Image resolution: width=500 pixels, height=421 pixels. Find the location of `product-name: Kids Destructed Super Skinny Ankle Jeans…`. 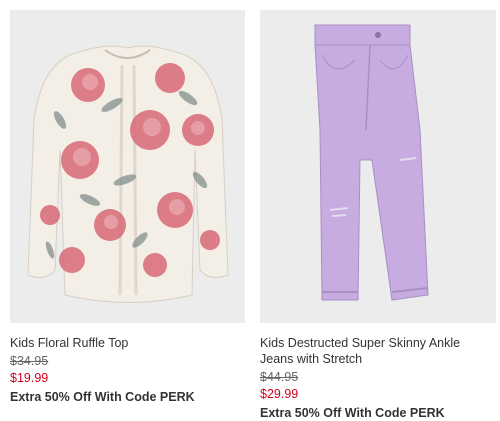

product-name: Kids Destructed Super Skinny Ankle Jeans… is located at coordinates (378, 351).